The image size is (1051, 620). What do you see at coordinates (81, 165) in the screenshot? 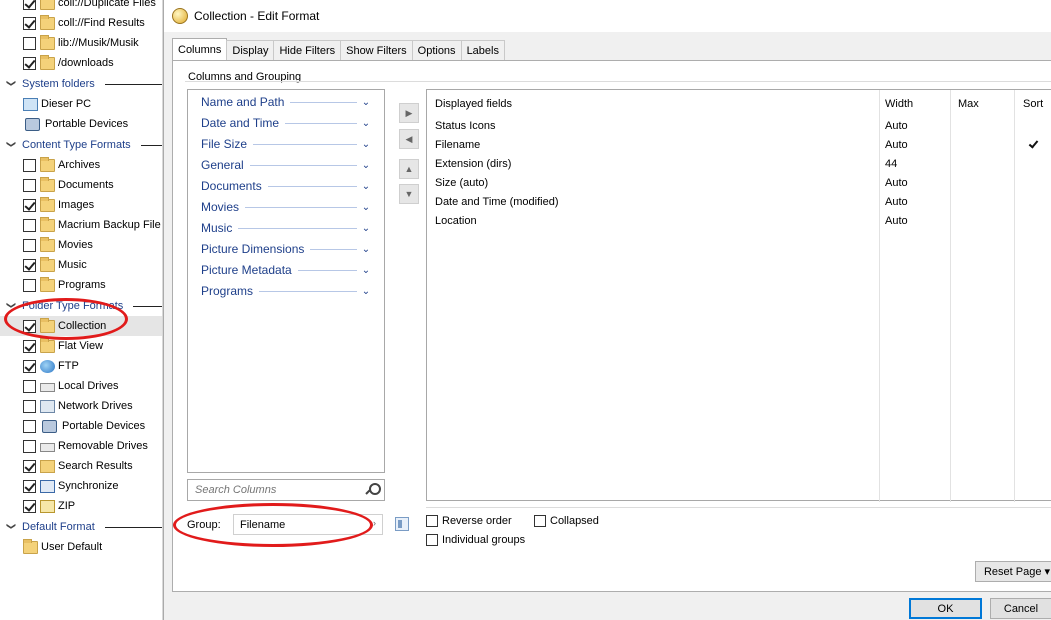
I see `tree-item-archives: Archives` at bounding box center [81, 165].